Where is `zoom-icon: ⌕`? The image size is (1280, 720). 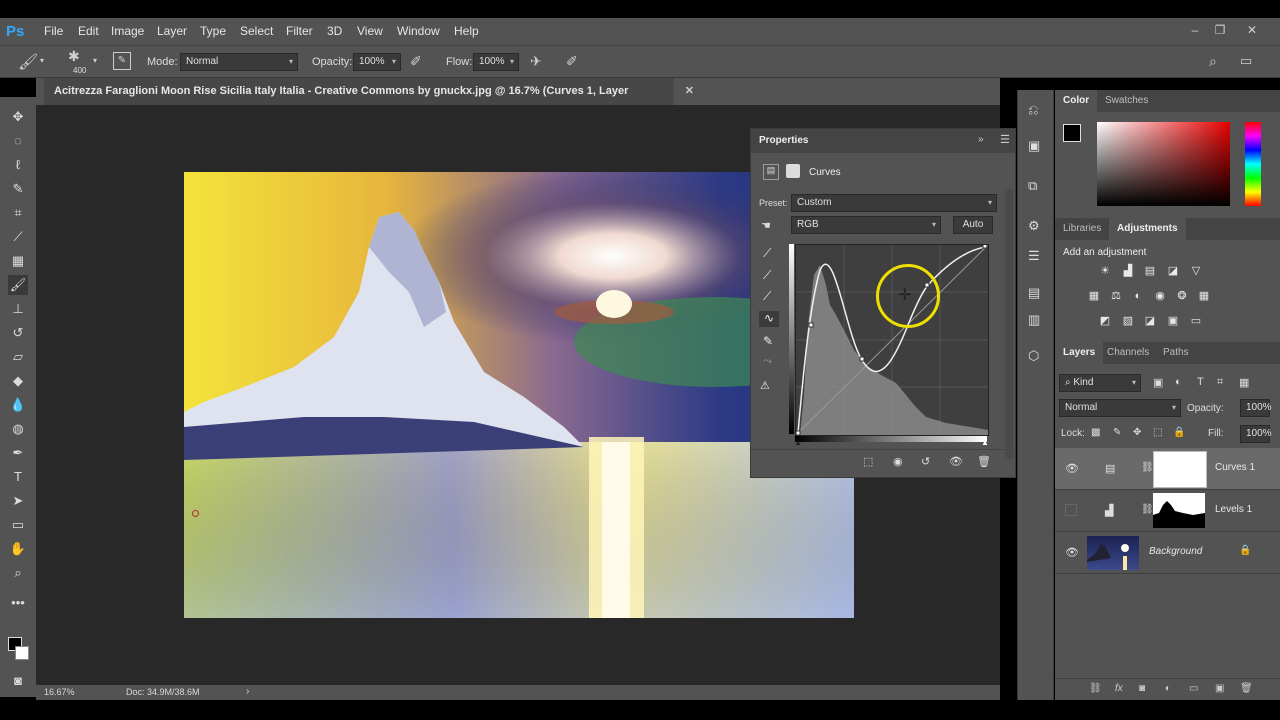 zoom-icon: ⌕ is located at coordinates (18, 573).